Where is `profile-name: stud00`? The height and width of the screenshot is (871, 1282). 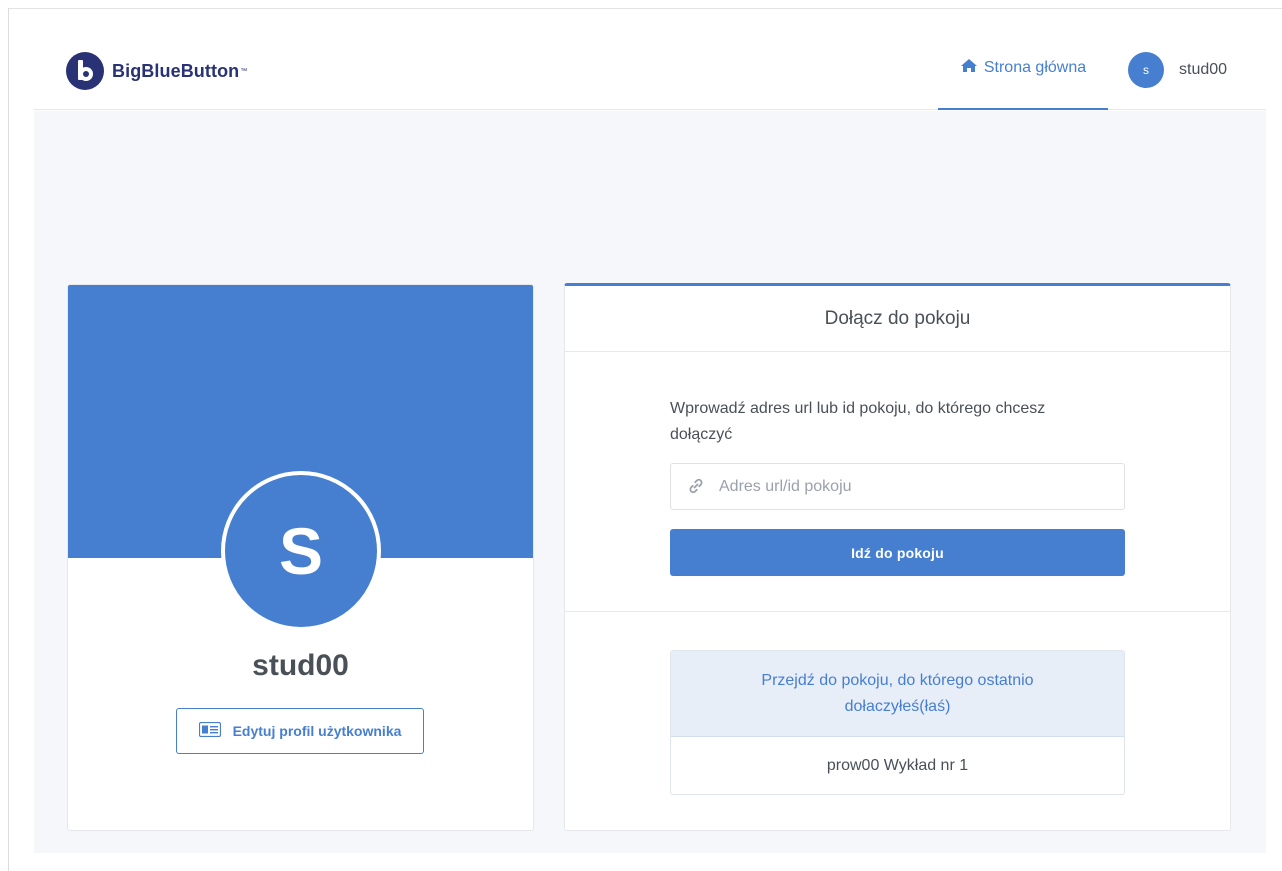
profile-name: stud00 is located at coordinates (300, 665).